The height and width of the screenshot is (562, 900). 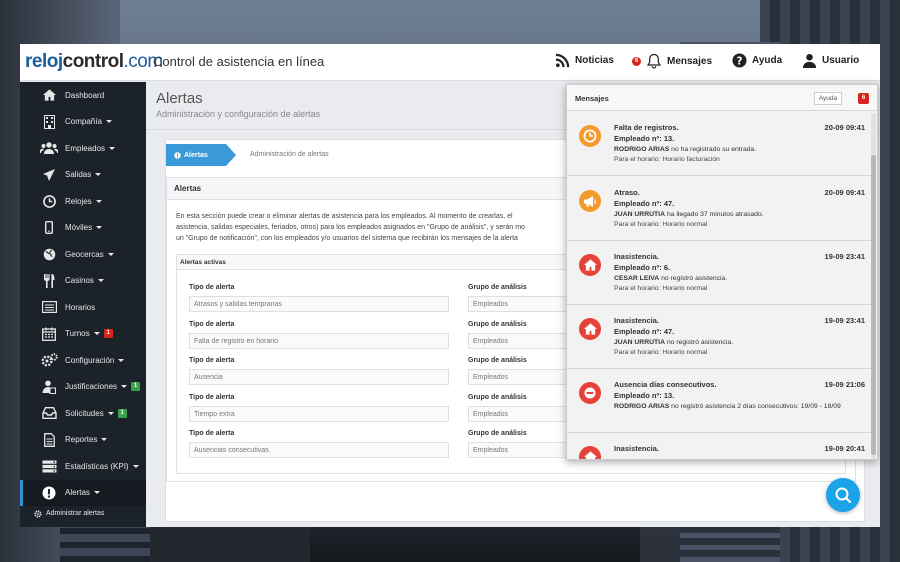 What do you see at coordinates (49, 280) in the screenshot?
I see `cutlery-icon` at bounding box center [49, 280].